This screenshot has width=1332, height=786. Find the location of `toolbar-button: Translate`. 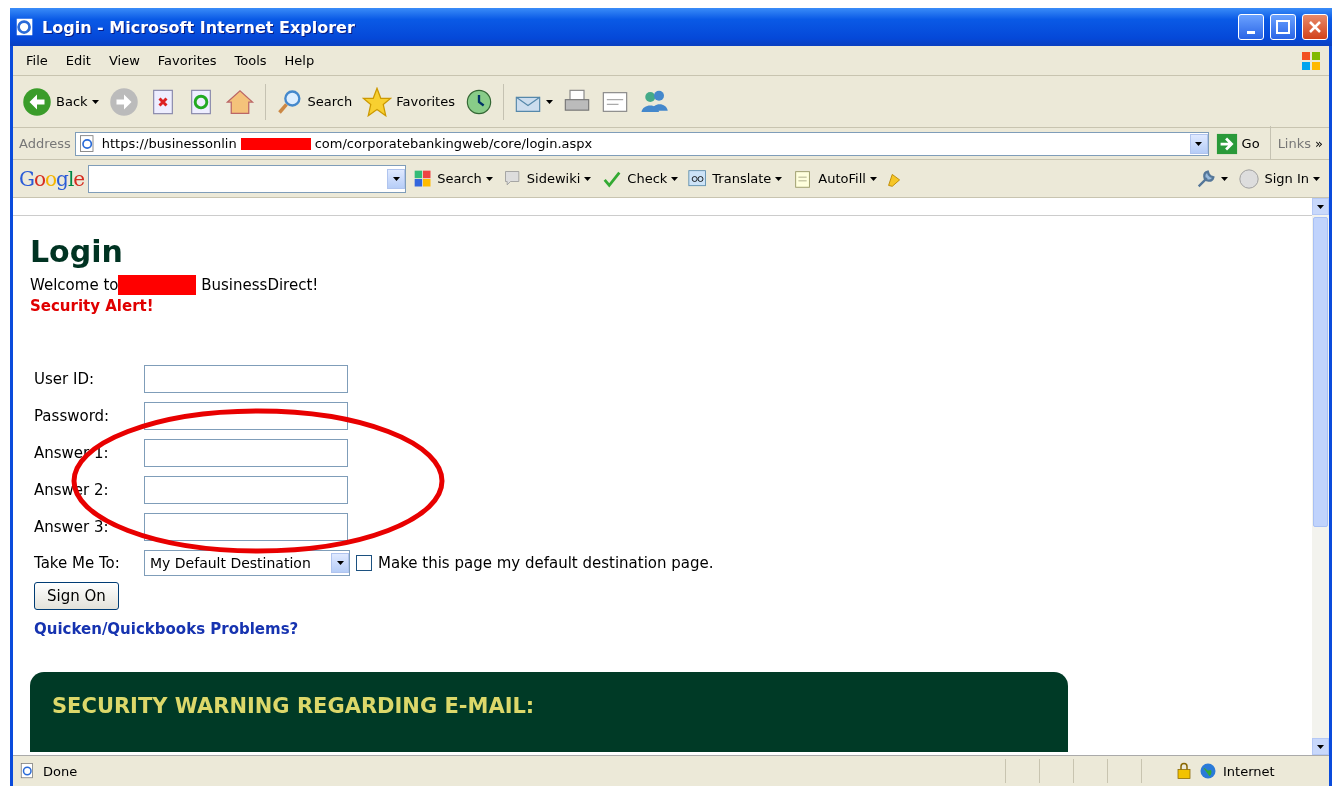

toolbar-button: Translate is located at coordinates (735, 178).